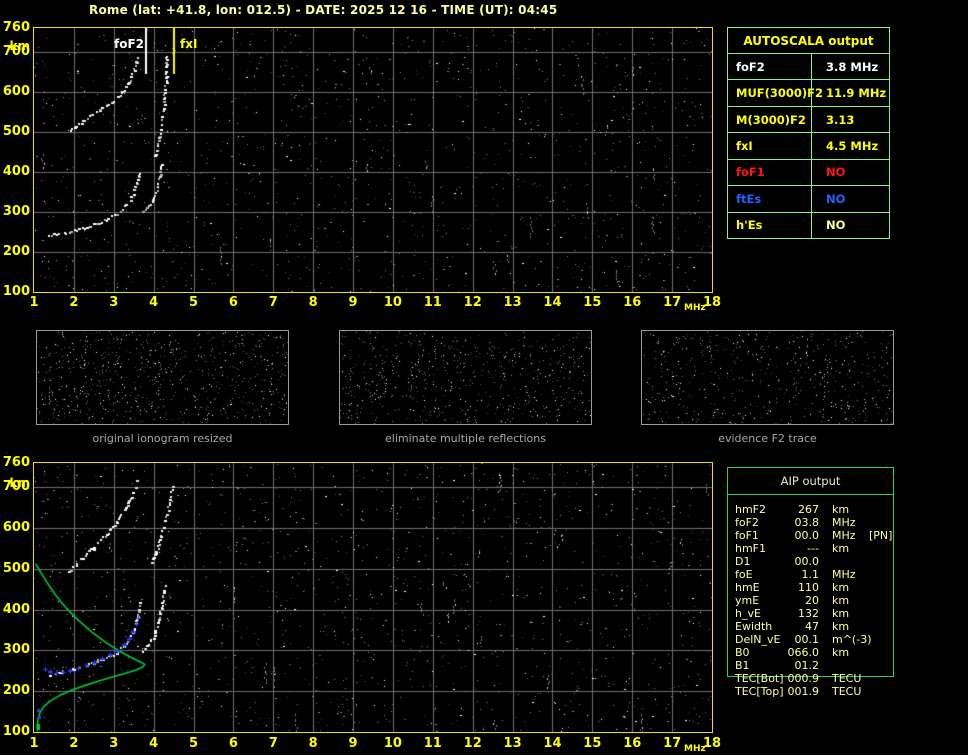  What do you see at coordinates (840, 119) in the screenshot?
I see `parameter-value: 3.13` at bounding box center [840, 119].